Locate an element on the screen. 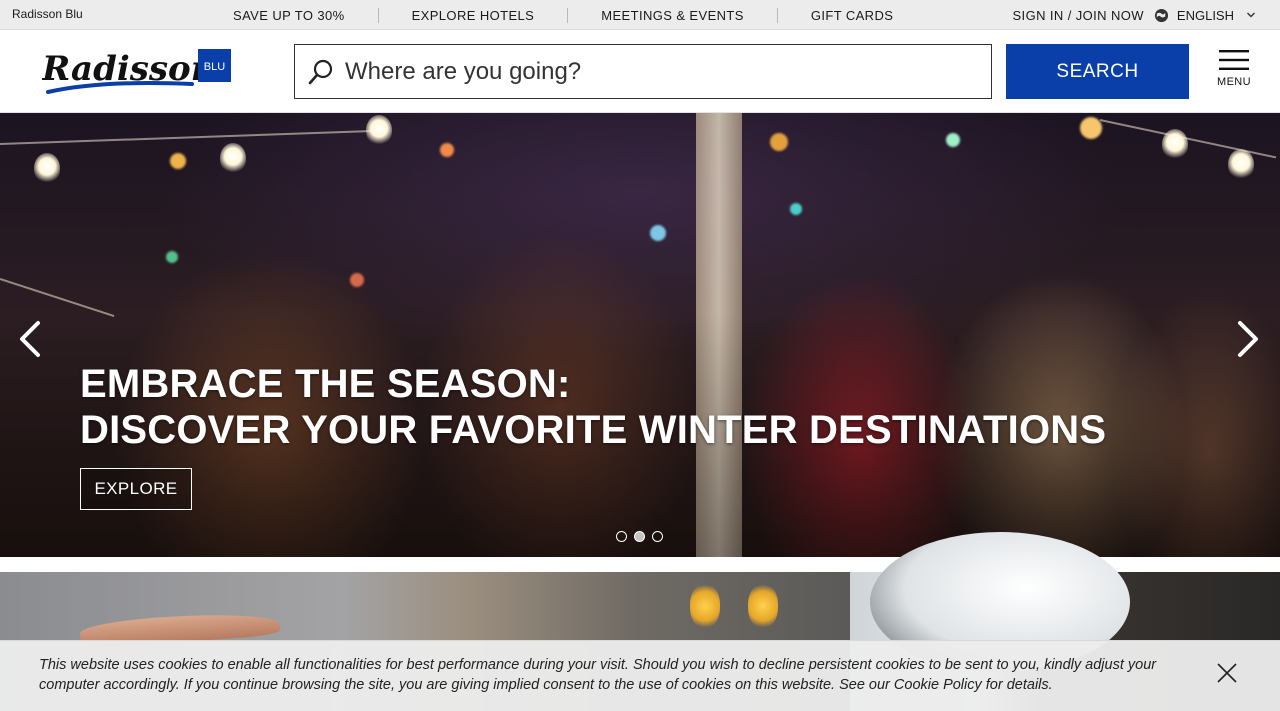 The image size is (1280, 711). menu-label: MENU is located at coordinates (1234, 82).